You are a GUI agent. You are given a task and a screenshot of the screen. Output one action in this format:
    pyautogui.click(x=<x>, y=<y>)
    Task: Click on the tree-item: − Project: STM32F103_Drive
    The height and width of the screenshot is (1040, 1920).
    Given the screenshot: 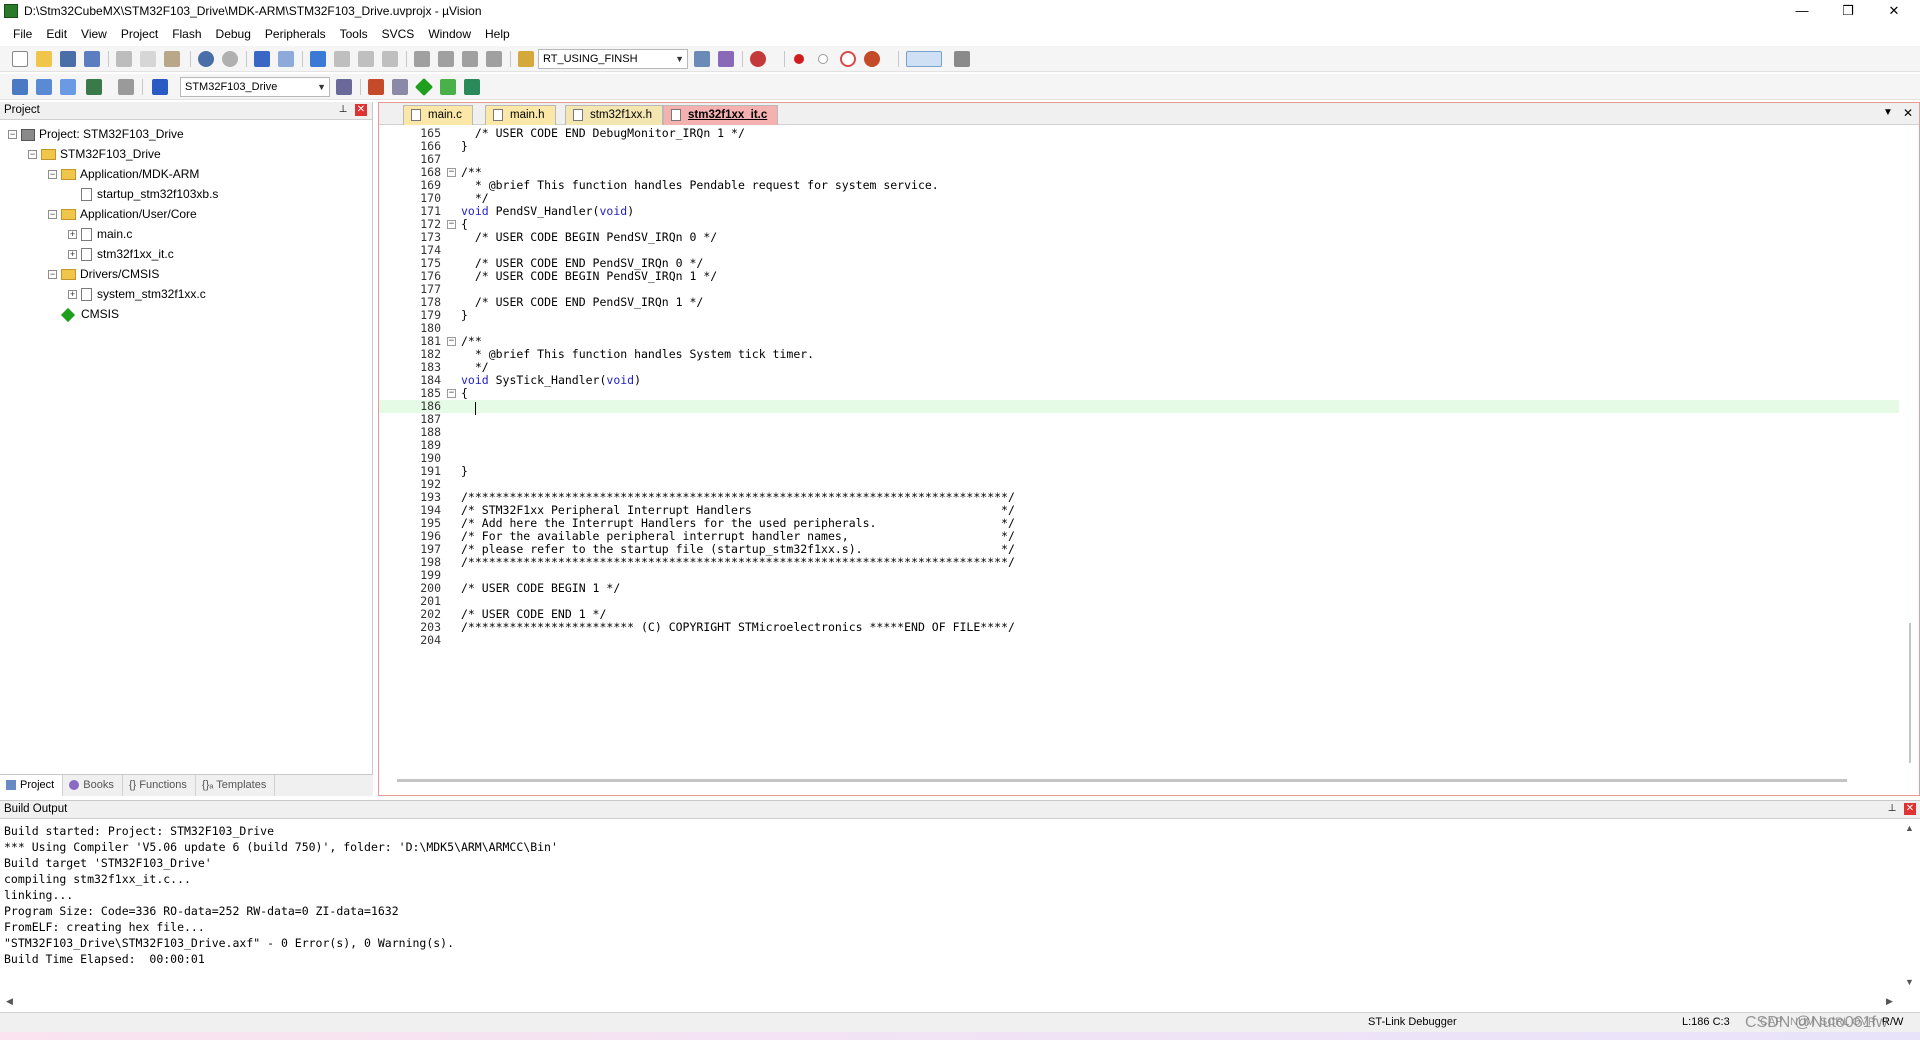 What is the action you would take?
    pyautogui.click(x=96, y=134)
    